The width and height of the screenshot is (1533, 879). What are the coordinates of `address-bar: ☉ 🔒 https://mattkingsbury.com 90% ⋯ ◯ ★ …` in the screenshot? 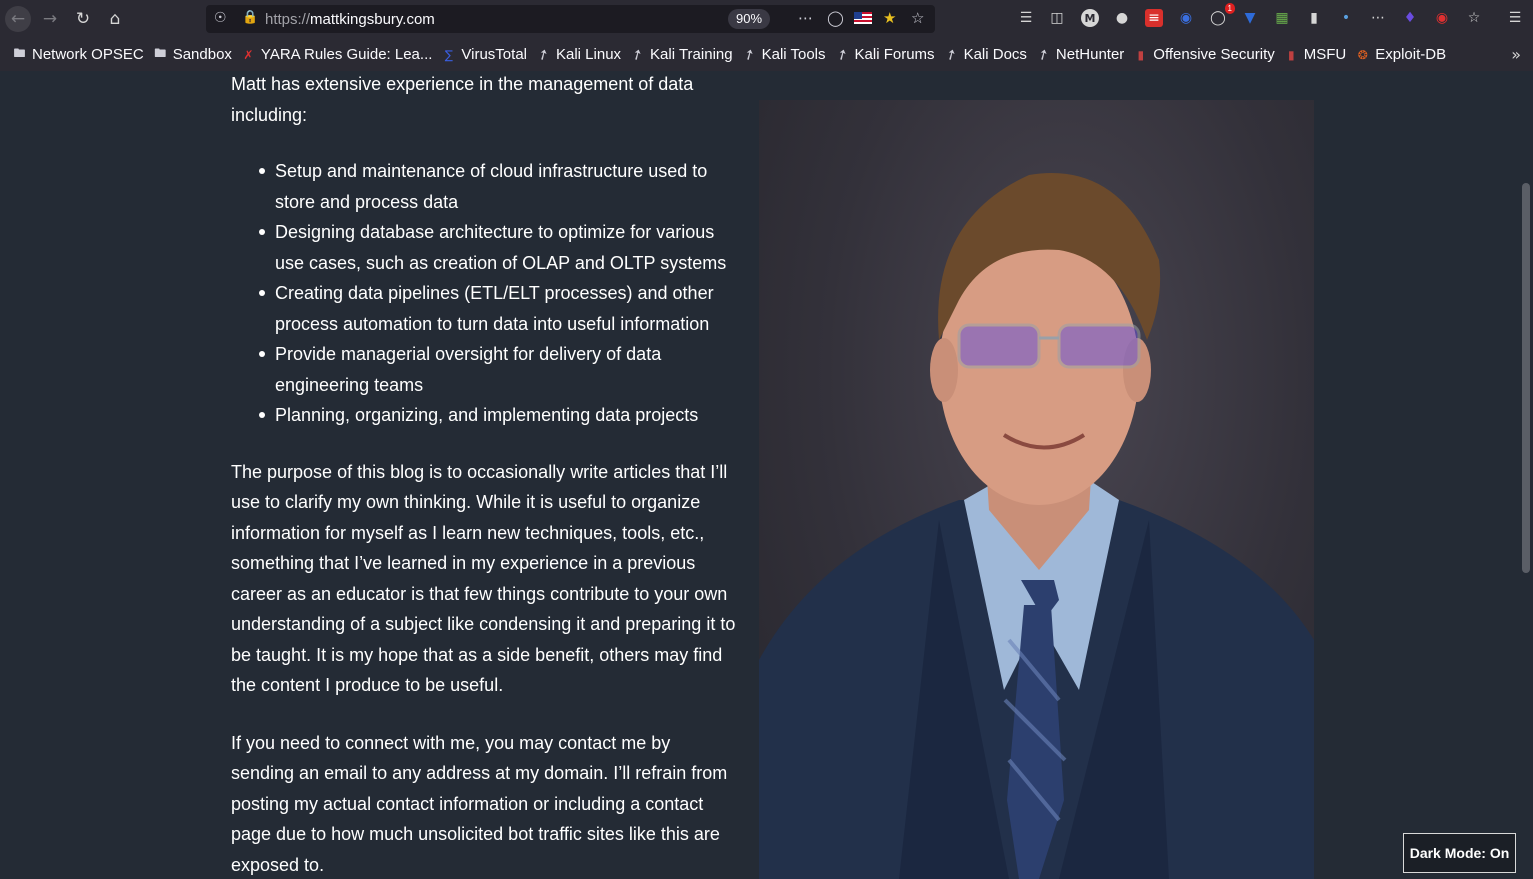 It's located at (570, 19).